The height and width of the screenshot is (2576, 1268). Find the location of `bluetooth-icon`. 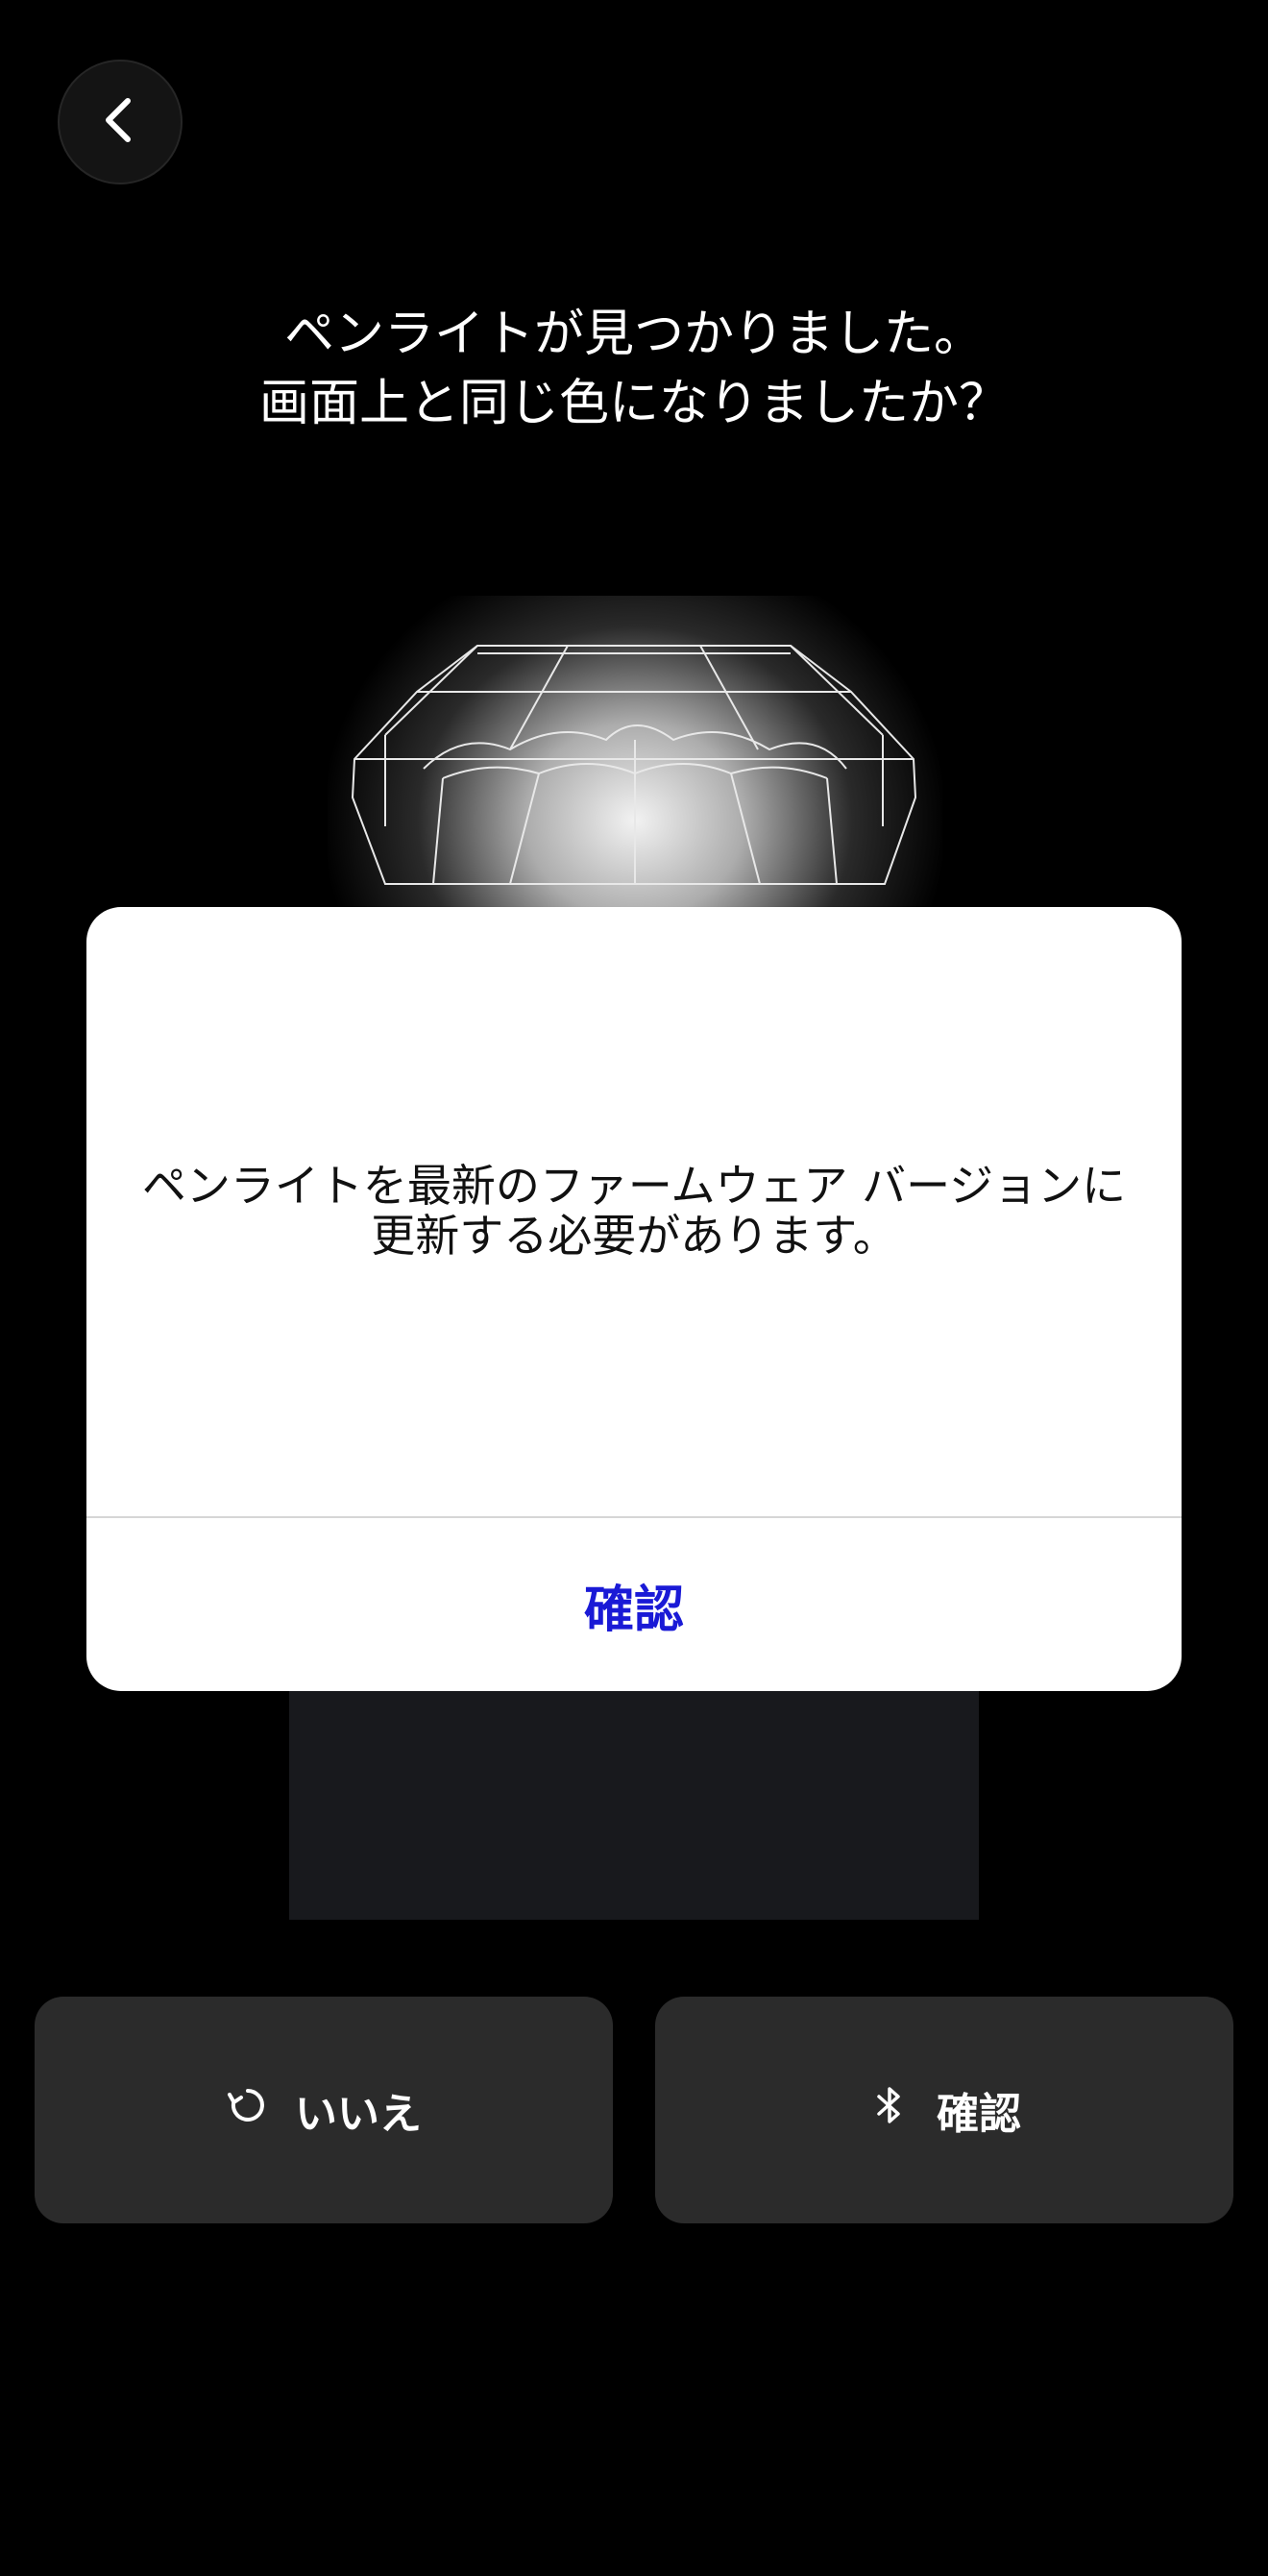

bluetooth-icon is located at coordinates (889, 2110).